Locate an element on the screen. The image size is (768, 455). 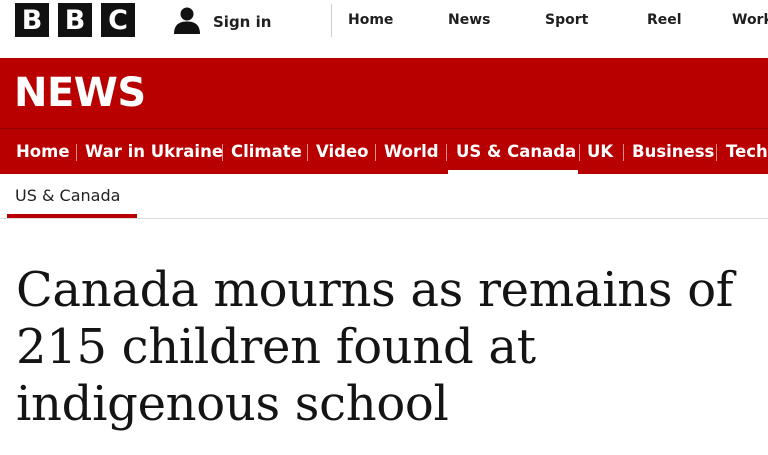
user-icon is located at coordinates (187, 22).